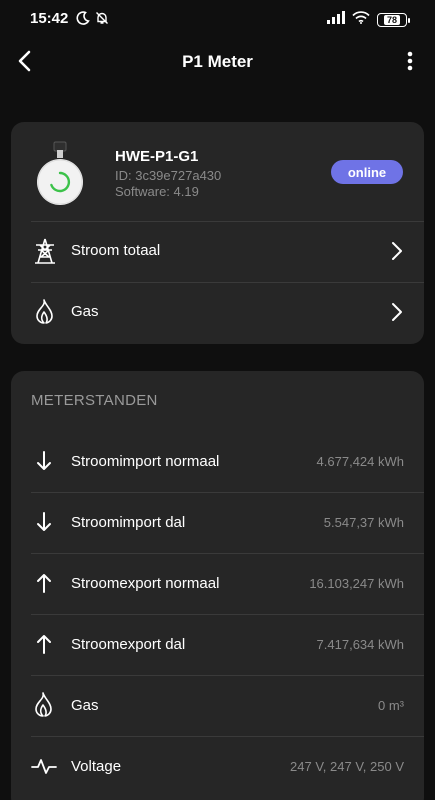 The image size is (435, 800). What do you see at coordinates (217, 251) in the screenshot?
I see `nav-item-stroom-totaal: Stroom totaal` at bounding box center [217, 251].